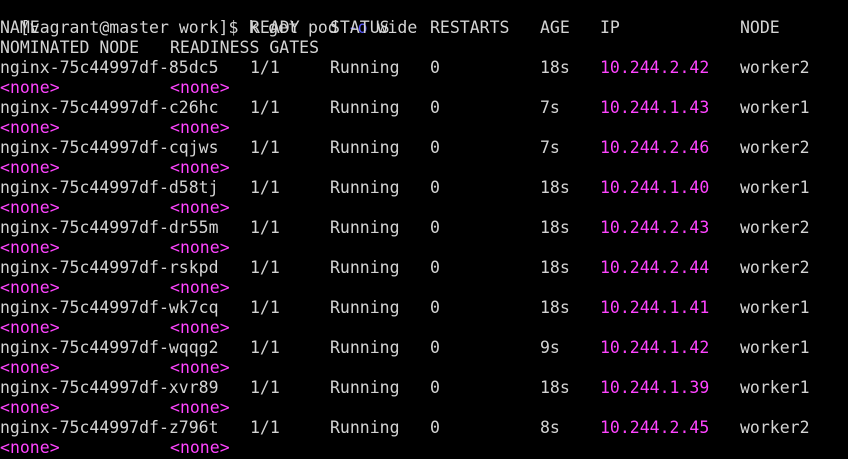  I want to click on pod-name: nginx-75c44997df-z796t, so click(109, 427).